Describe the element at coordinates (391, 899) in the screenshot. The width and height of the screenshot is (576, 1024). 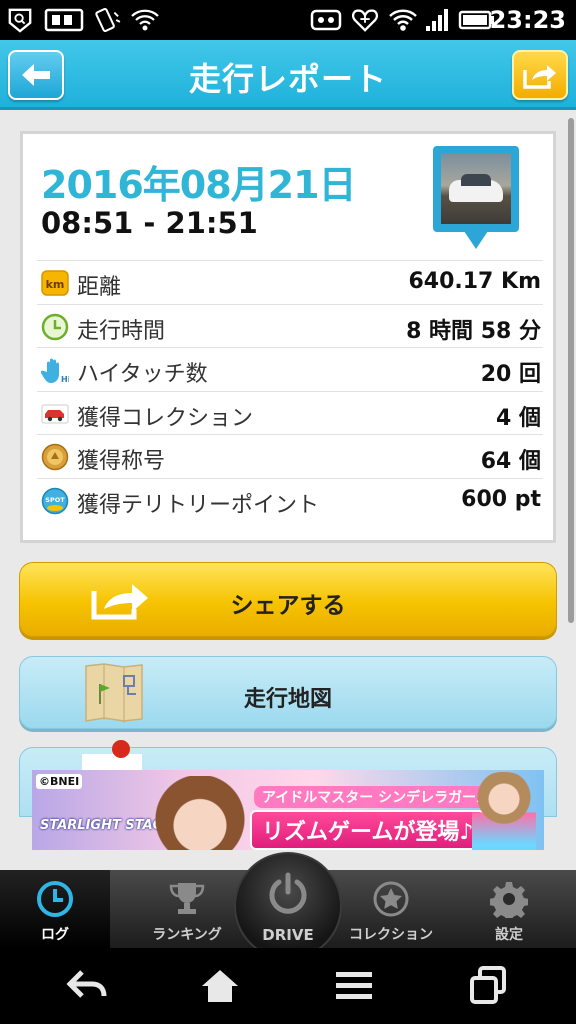
I see `star-icon` at that location.